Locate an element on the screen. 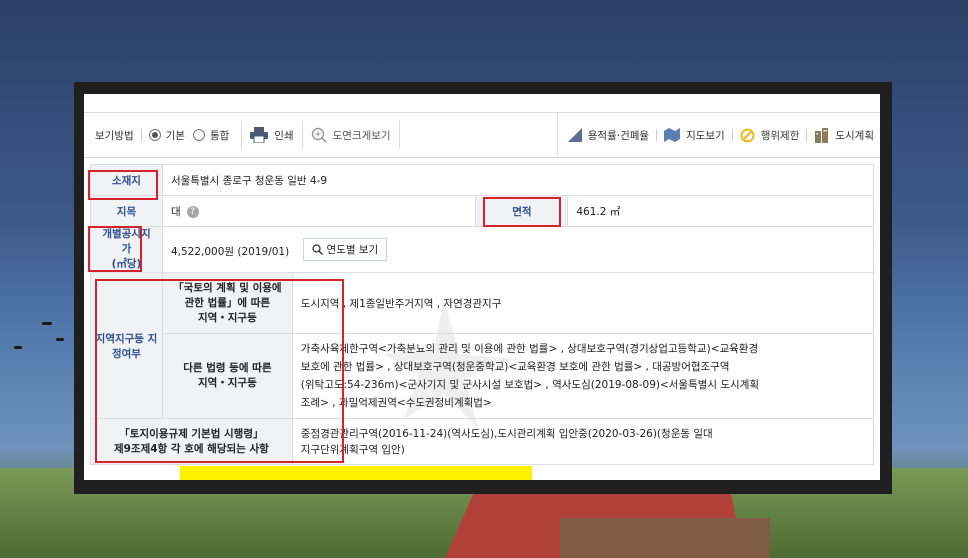  national-land-law-zone-value: 도시지역 , 제1종일반주거지역 , 자연경관지구 is located at coordinates (583, 303).